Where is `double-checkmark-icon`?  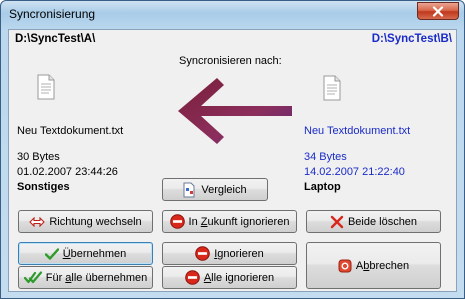 double-checkmark-icon is located at coordinates (32, 277).